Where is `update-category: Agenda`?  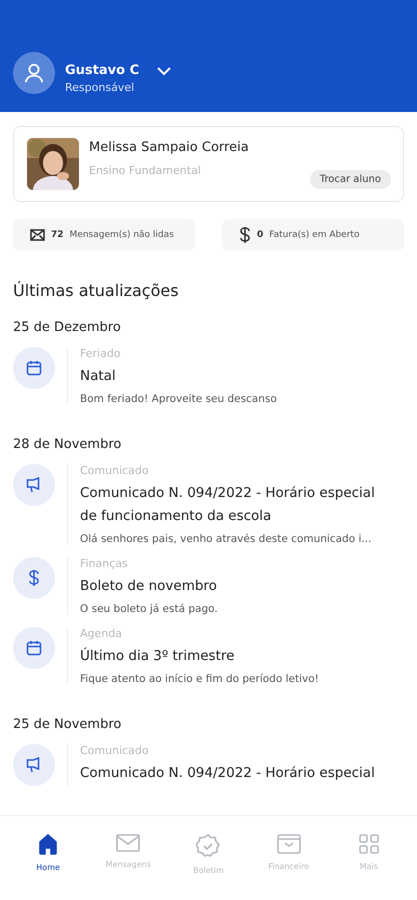 update-category: Agenda is located at coordinates (101, 633).